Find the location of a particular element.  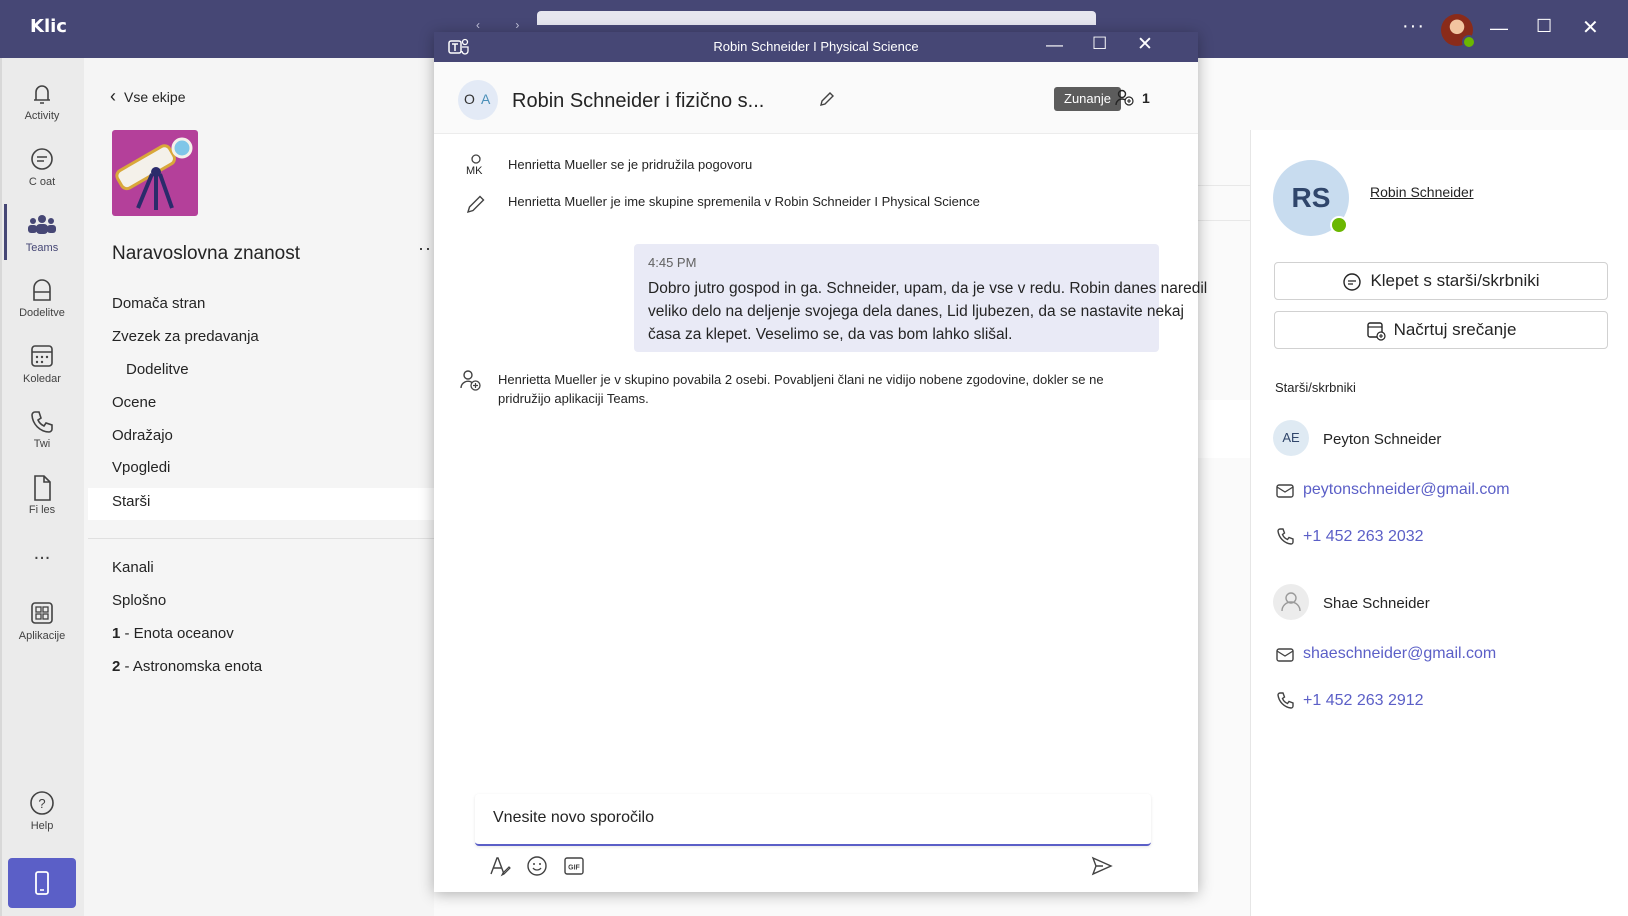

rail-calls: Twi is located at coordinates (42, 429).